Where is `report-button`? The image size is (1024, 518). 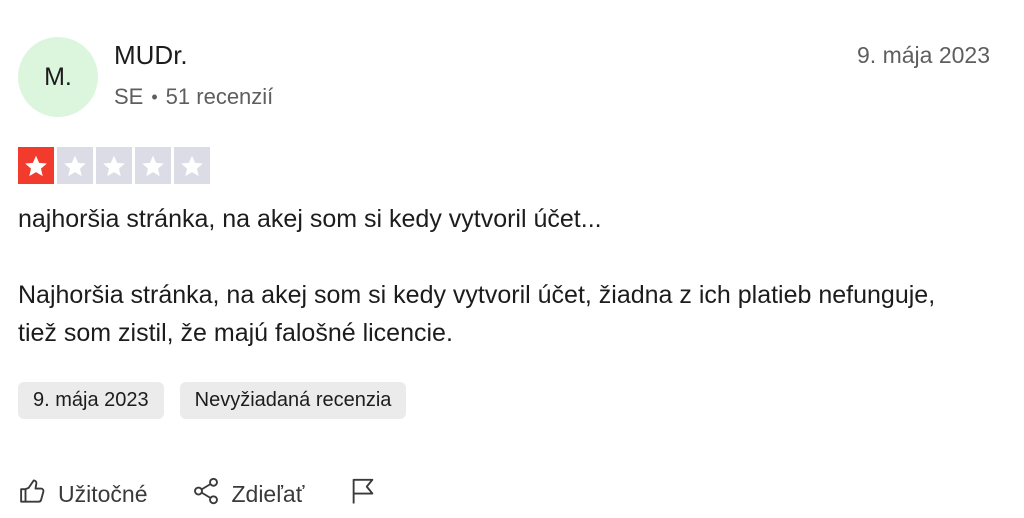
report-button is located at coordinates (363, 494).